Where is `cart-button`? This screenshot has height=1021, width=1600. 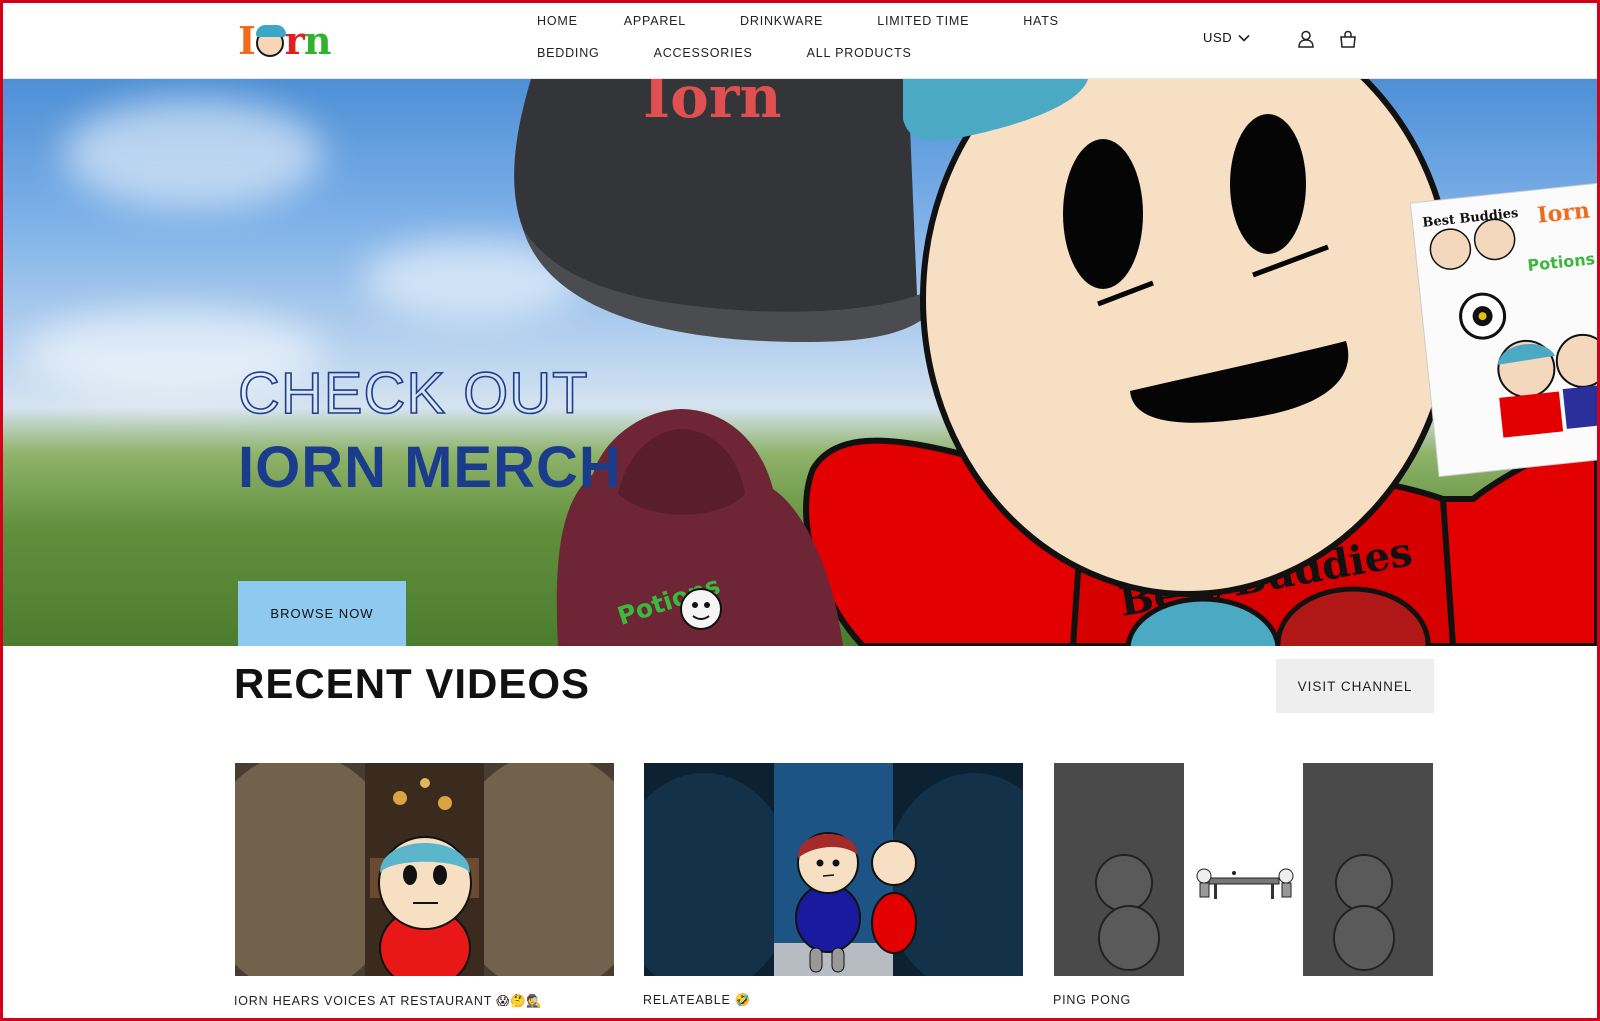 cart-button is located at coordinates (1348, 39).